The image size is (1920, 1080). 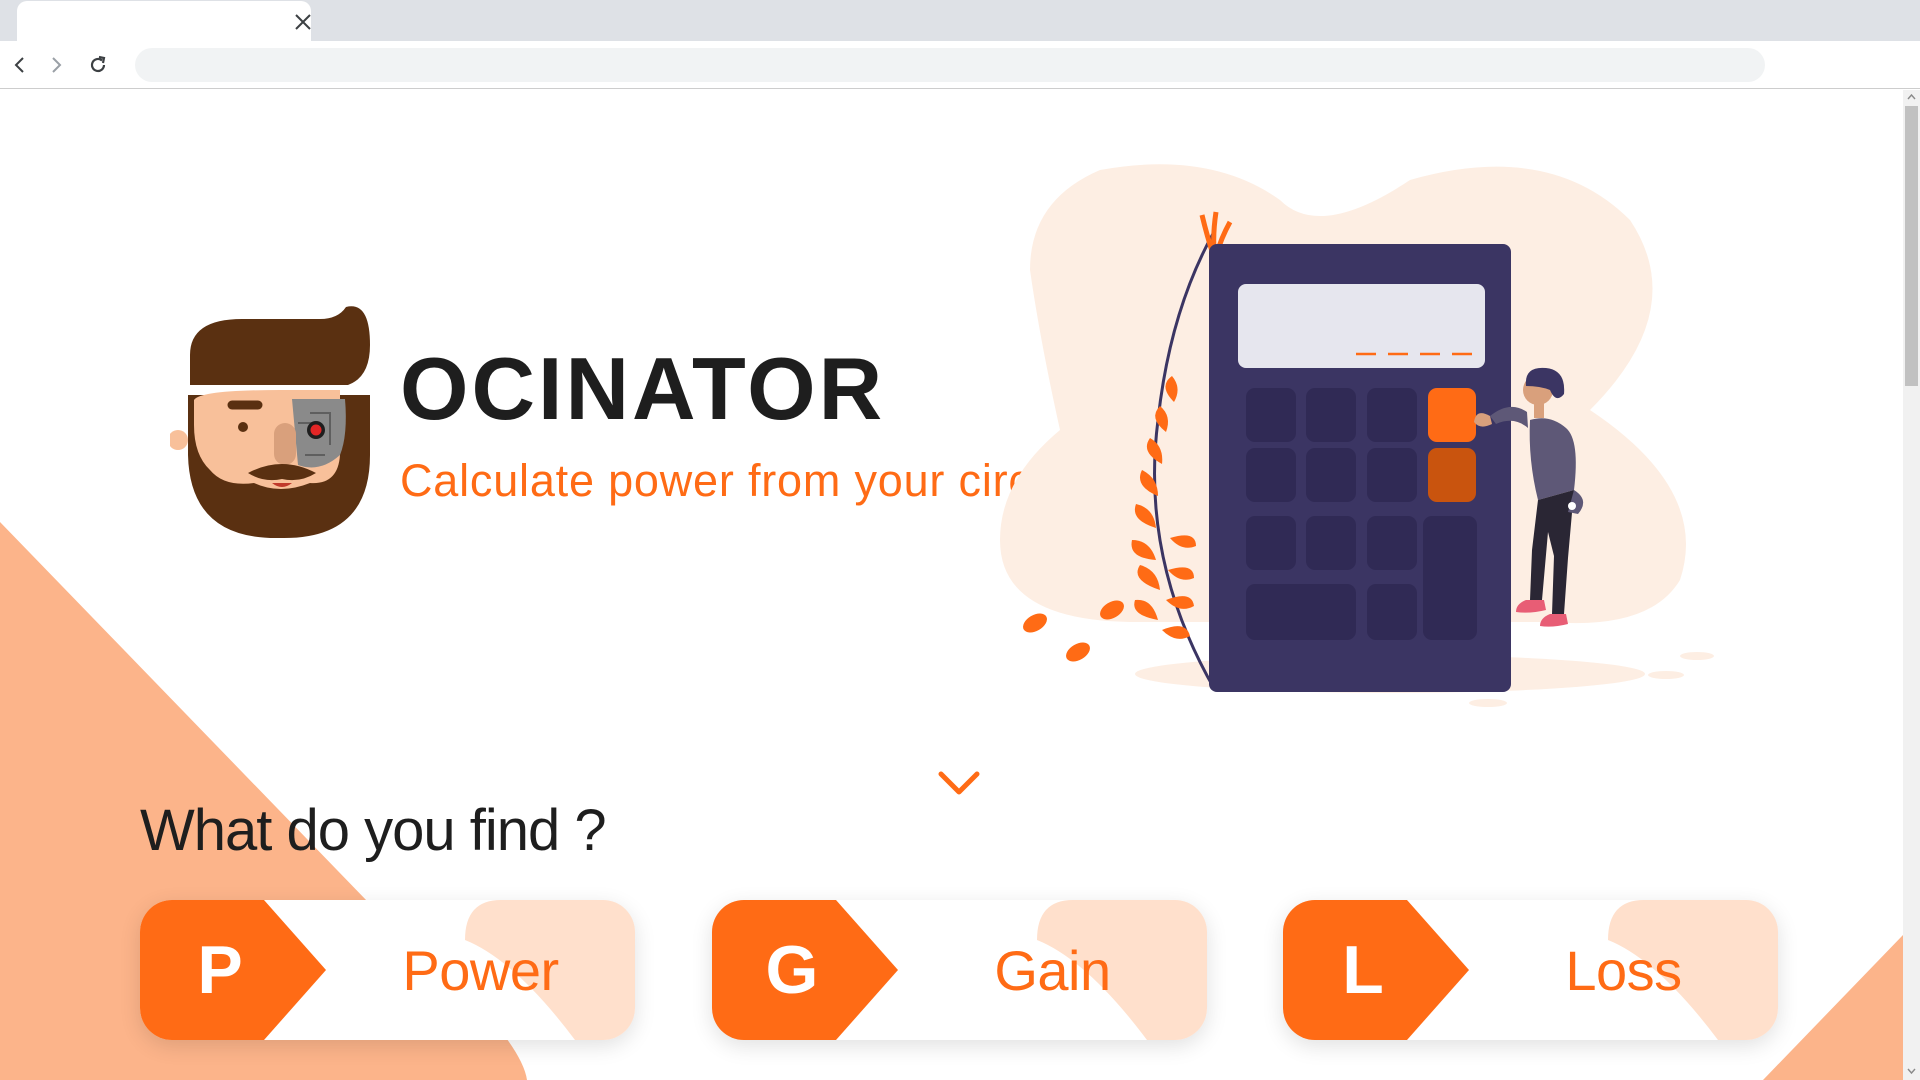 I want to click on scrollbar-thumb, so click(x=1911, y=246).